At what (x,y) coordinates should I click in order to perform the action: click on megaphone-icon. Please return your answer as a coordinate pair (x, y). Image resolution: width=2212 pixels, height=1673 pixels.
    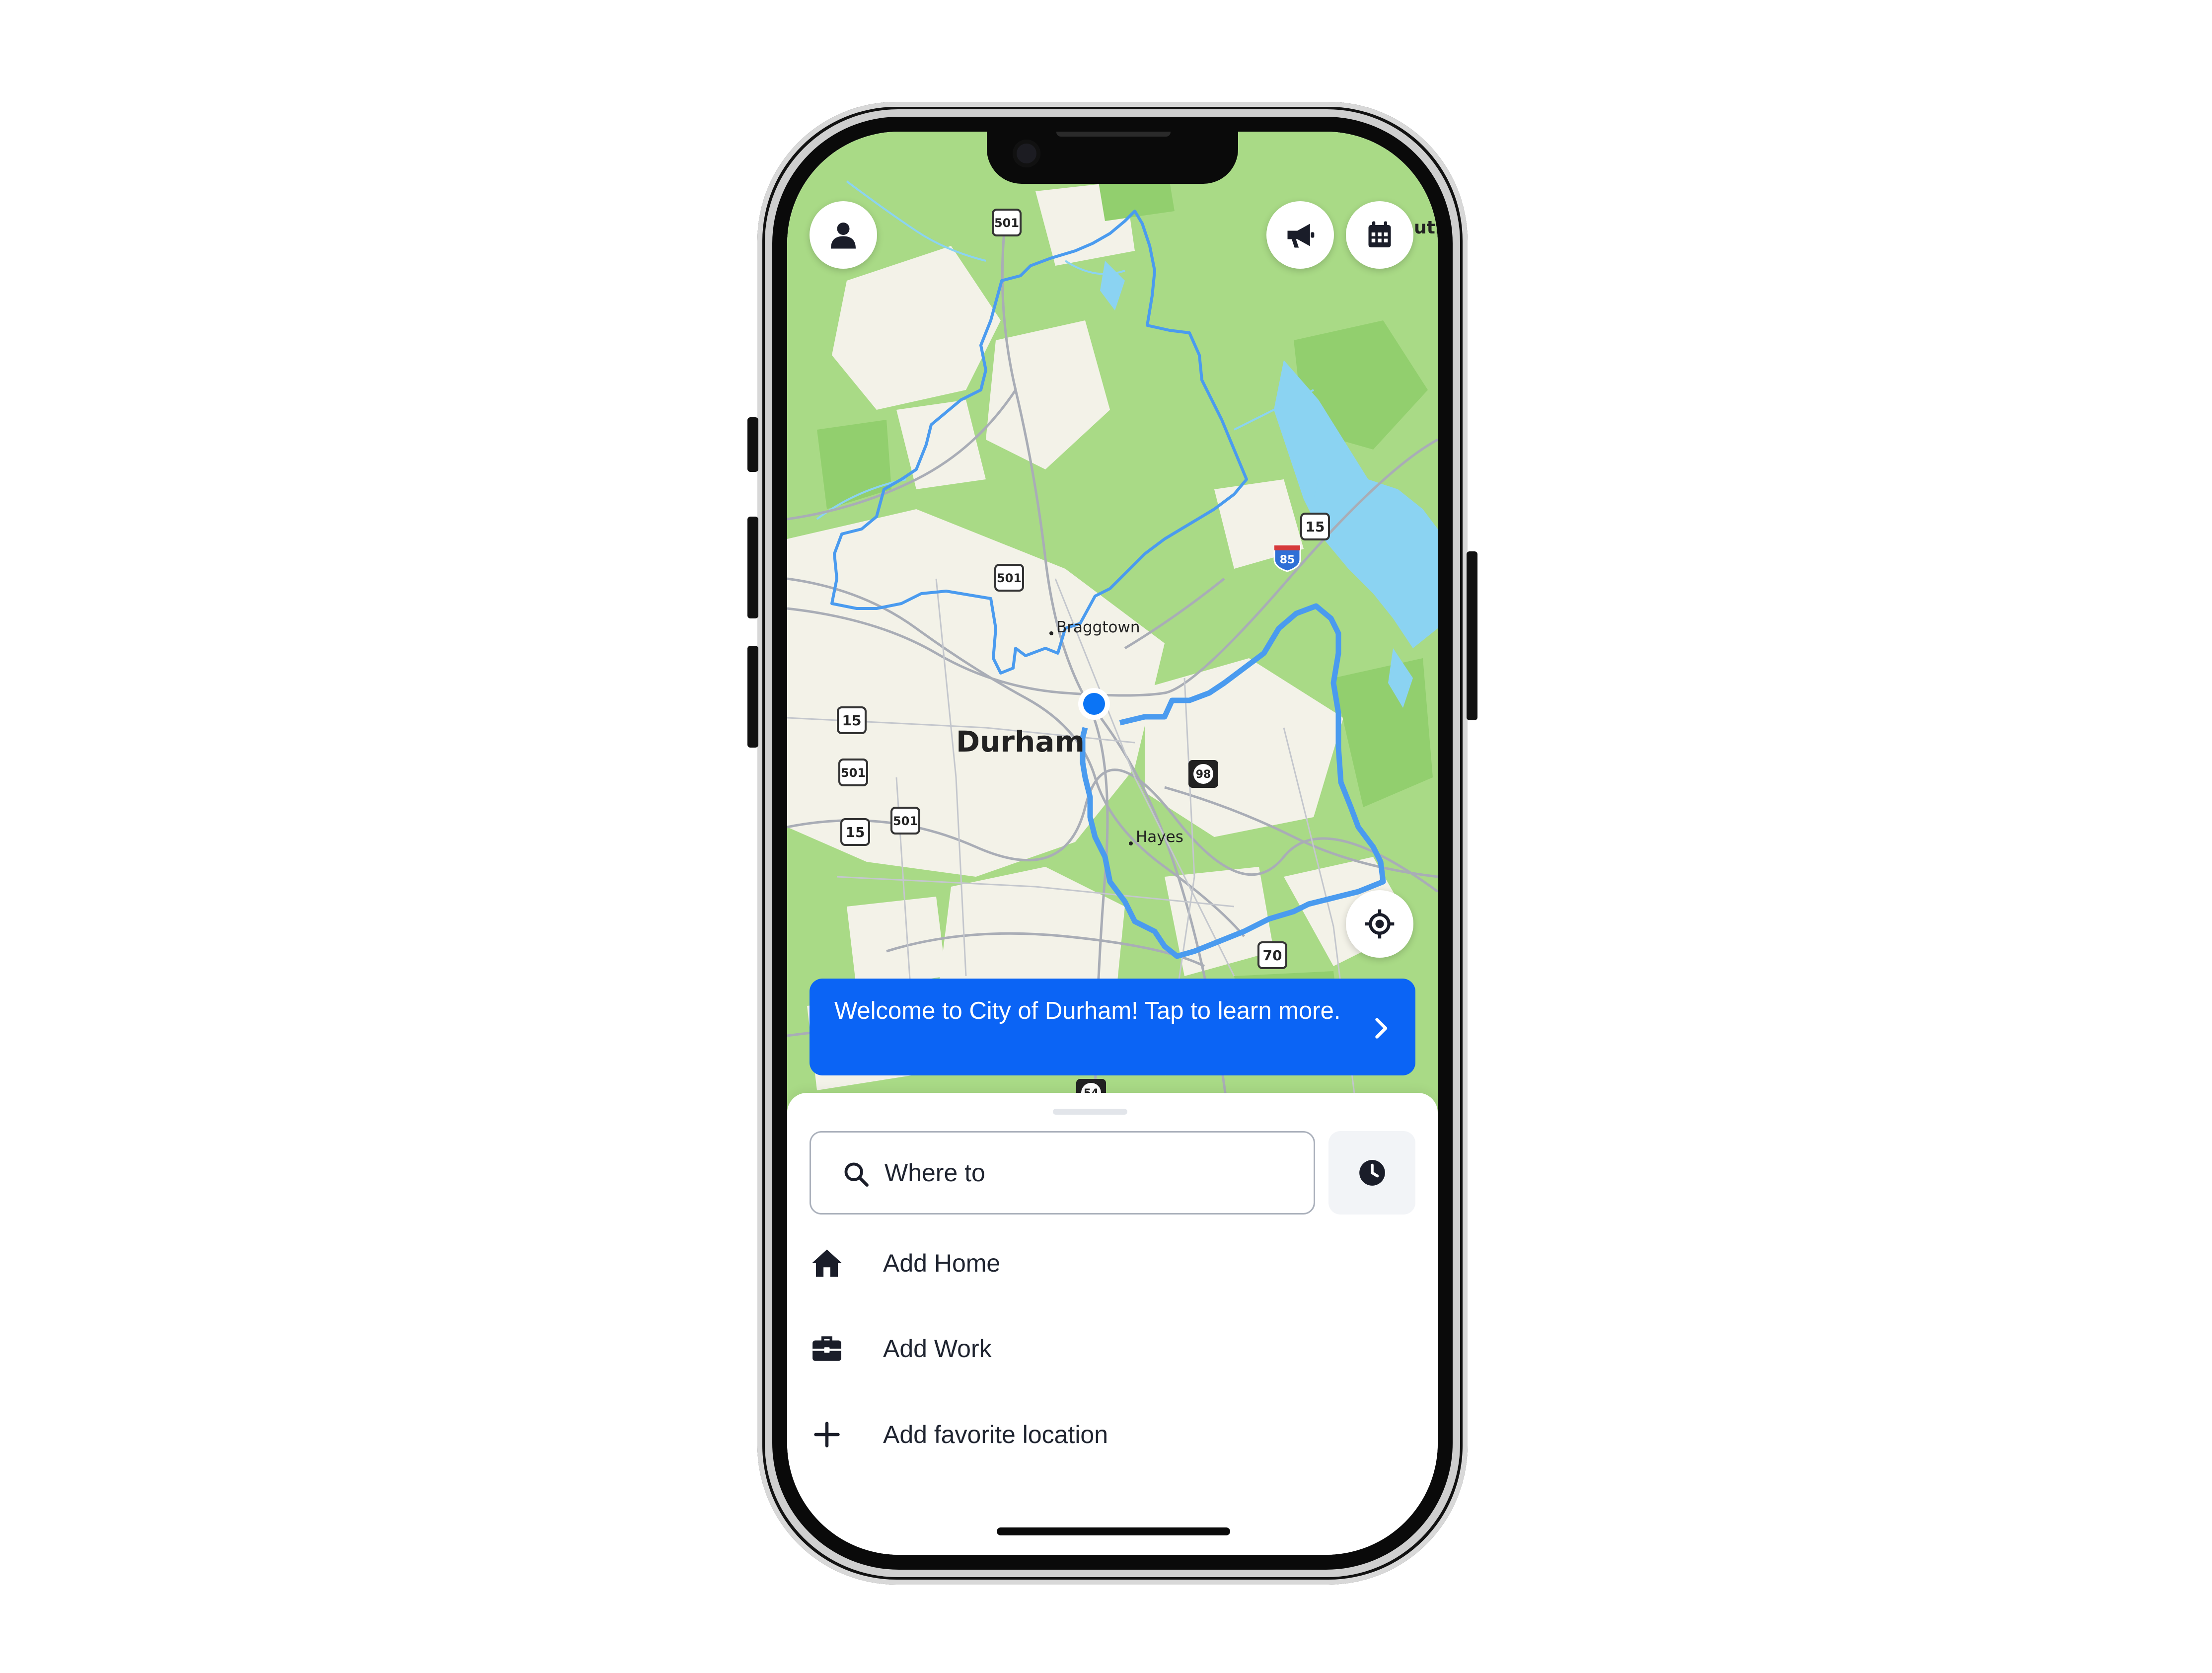
    Looking at the image, I should click on (1301, 236).